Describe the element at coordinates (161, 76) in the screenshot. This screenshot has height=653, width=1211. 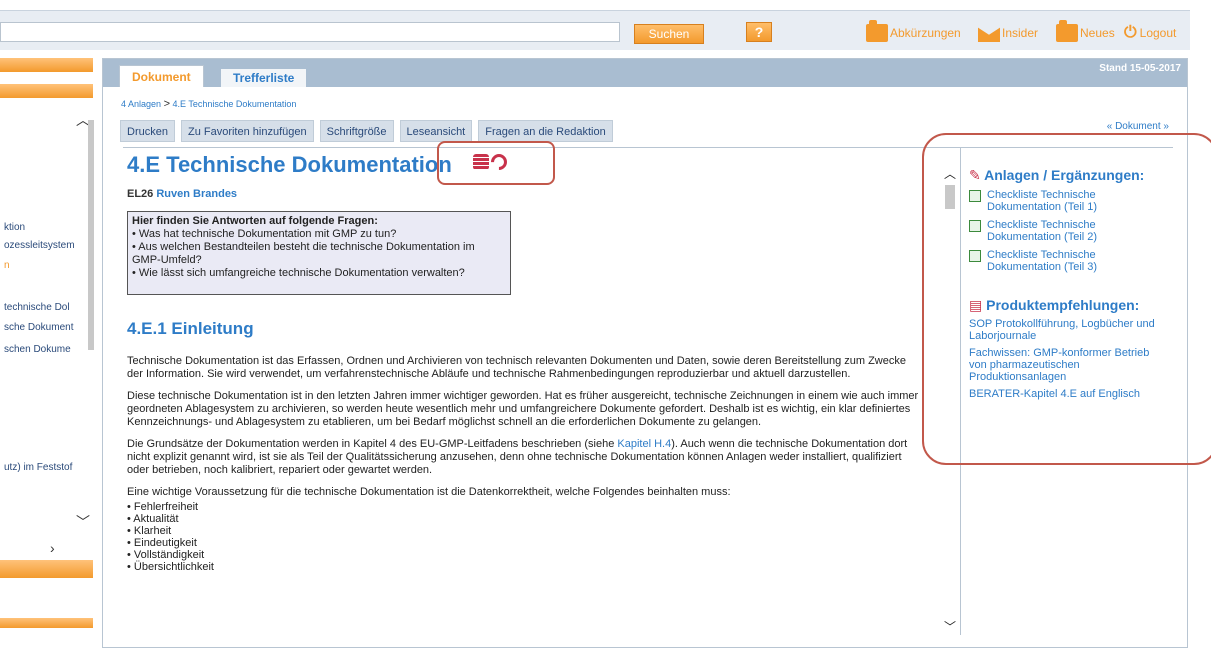
I see `tab-dokument: Dokument` at that location.